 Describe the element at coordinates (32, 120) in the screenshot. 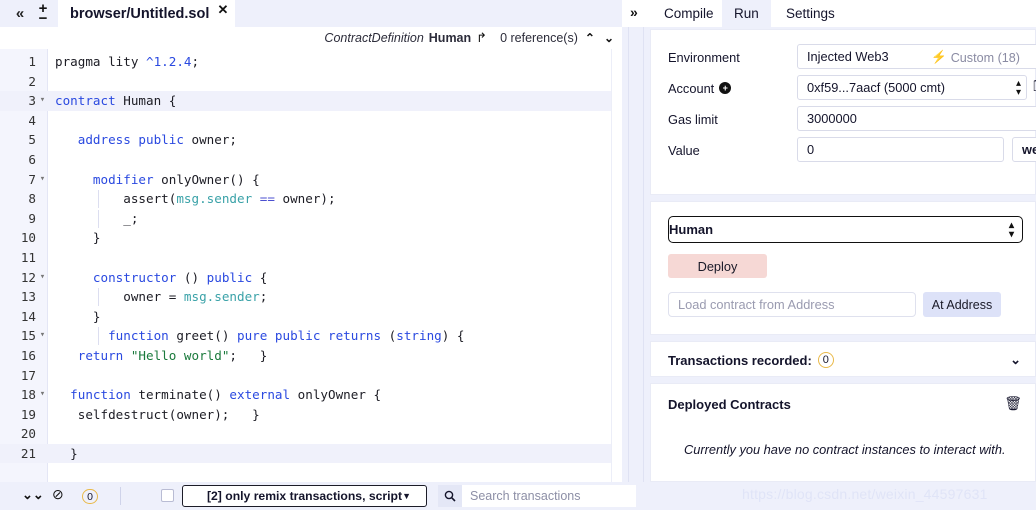

I see `line-number: 4` at that location.